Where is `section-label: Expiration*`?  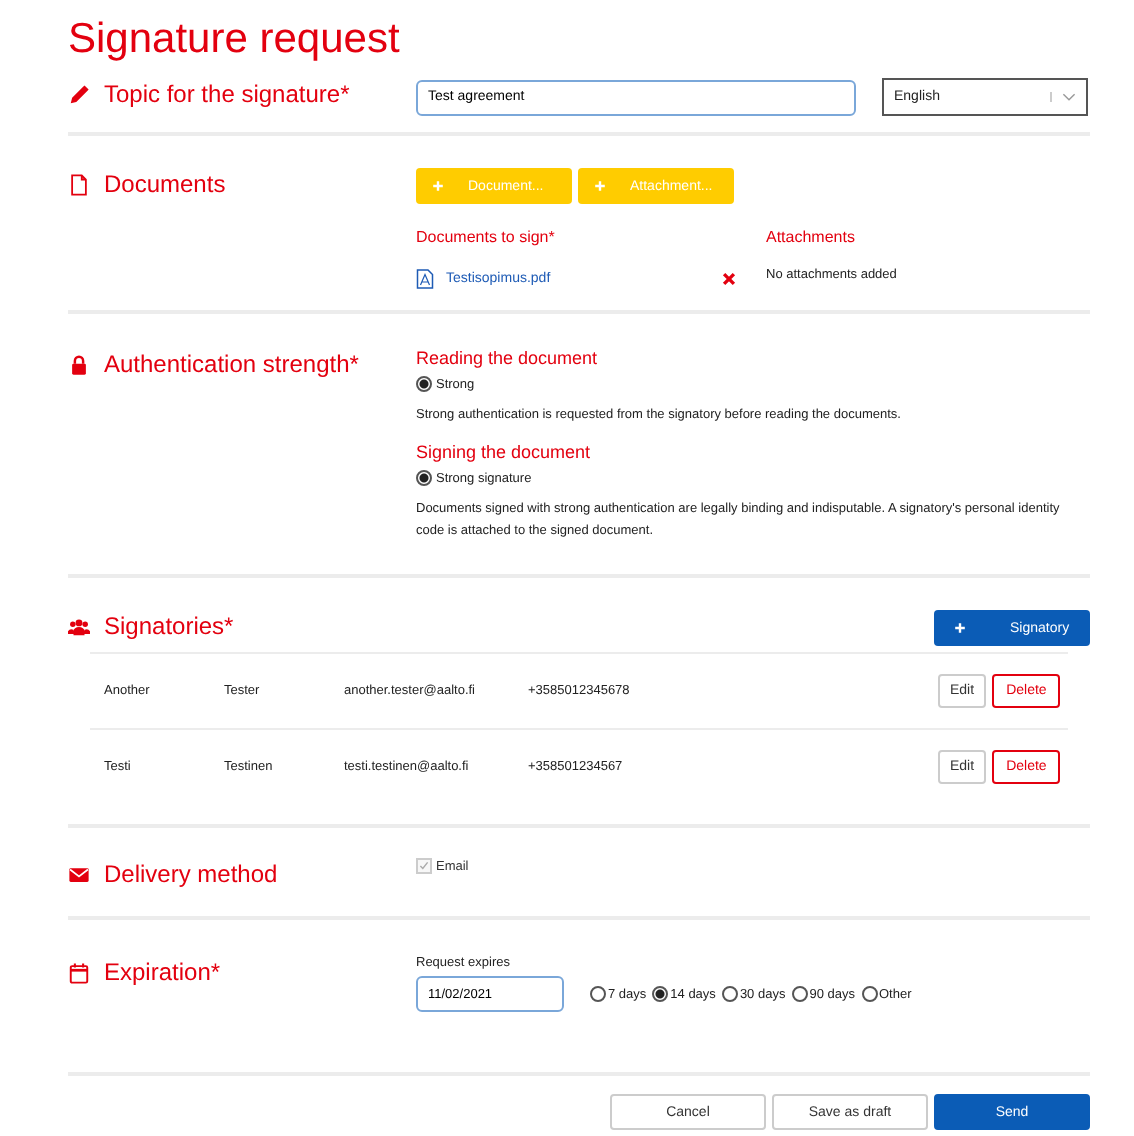
section-label: Expiration* is located at coordinates (162, 972).